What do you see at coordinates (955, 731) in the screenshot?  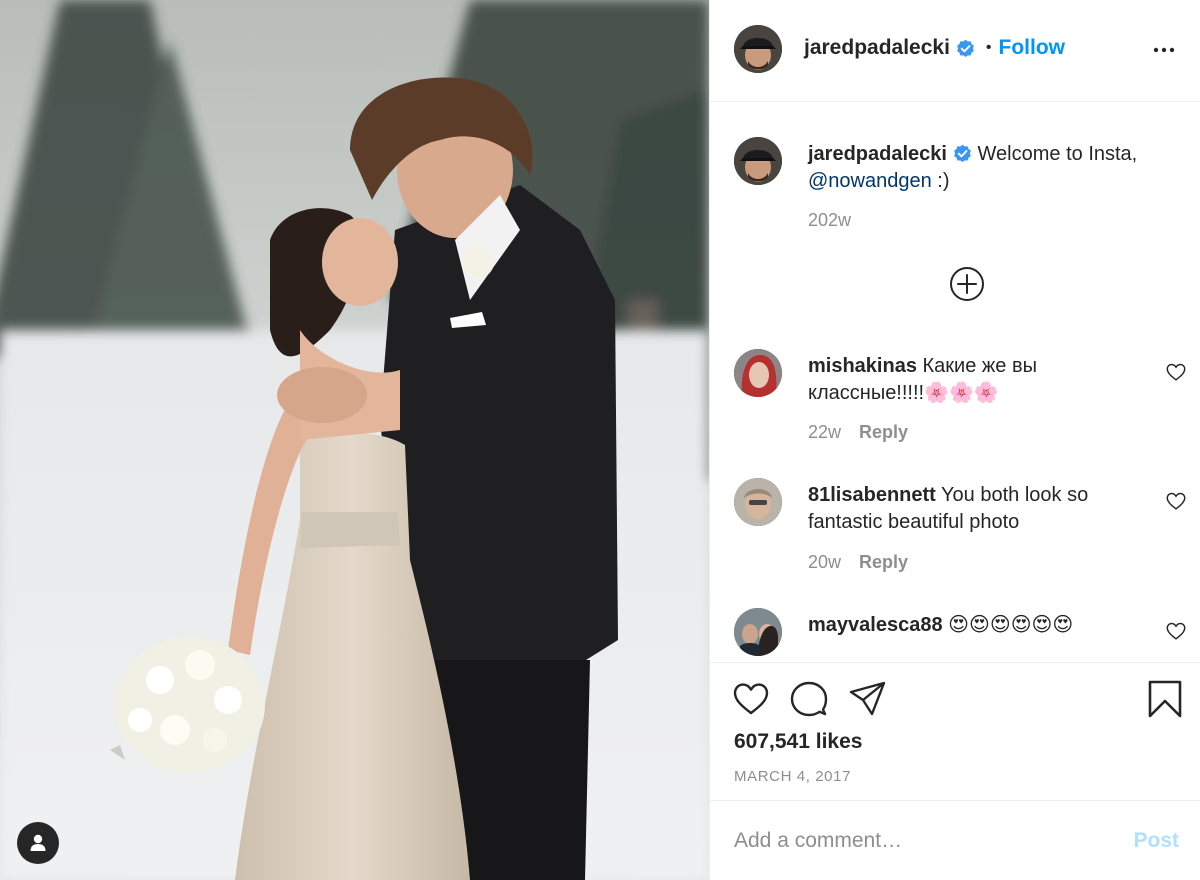 I see `post-actions: 607,541 likes MARCH 4, 2017` at bounding box center [955, 731].